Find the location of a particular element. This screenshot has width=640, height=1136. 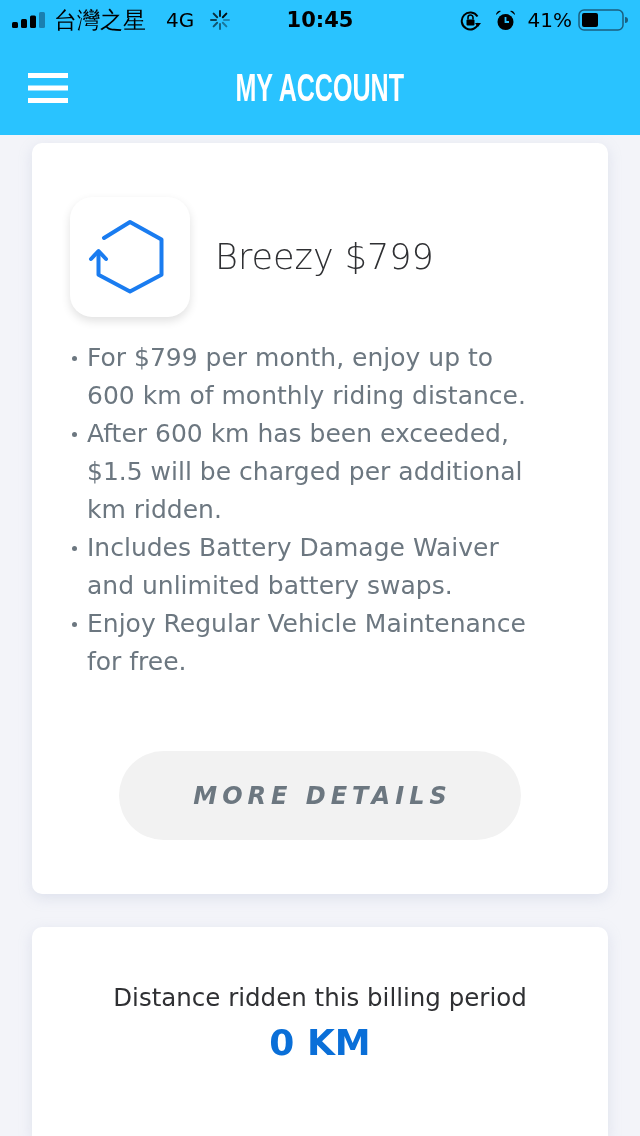

carrier-name: 台灣之星 is located at coordinates (100, 20).